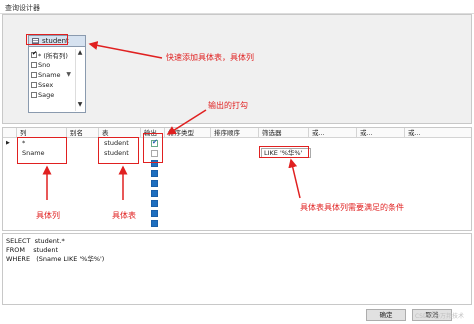 Image resolution: width=474 pixels, height=324 pixels. What do you see at coordinates (68, 74) in the screenshot?
I see `funnel-icon: ▼` at bounding box center [68, 74].